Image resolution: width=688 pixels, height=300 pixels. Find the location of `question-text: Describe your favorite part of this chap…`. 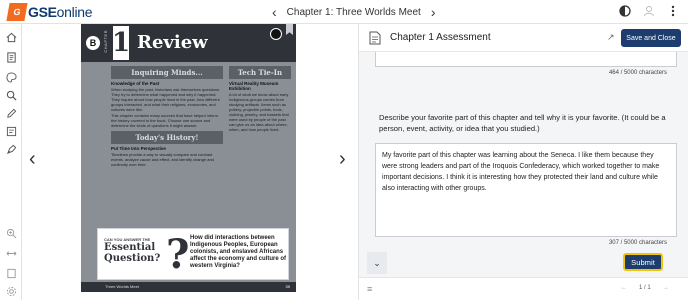

question-text: Describe your favorite part of this chap… is located at coordinates (522, 123).